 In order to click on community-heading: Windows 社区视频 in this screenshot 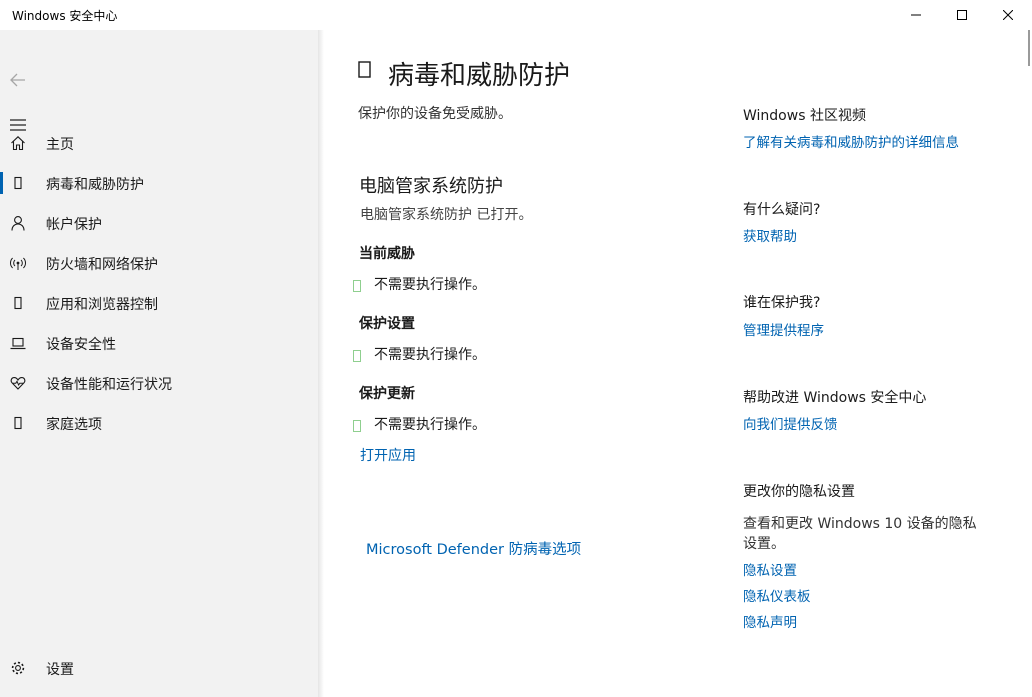, I will do `click(804, 116)`.